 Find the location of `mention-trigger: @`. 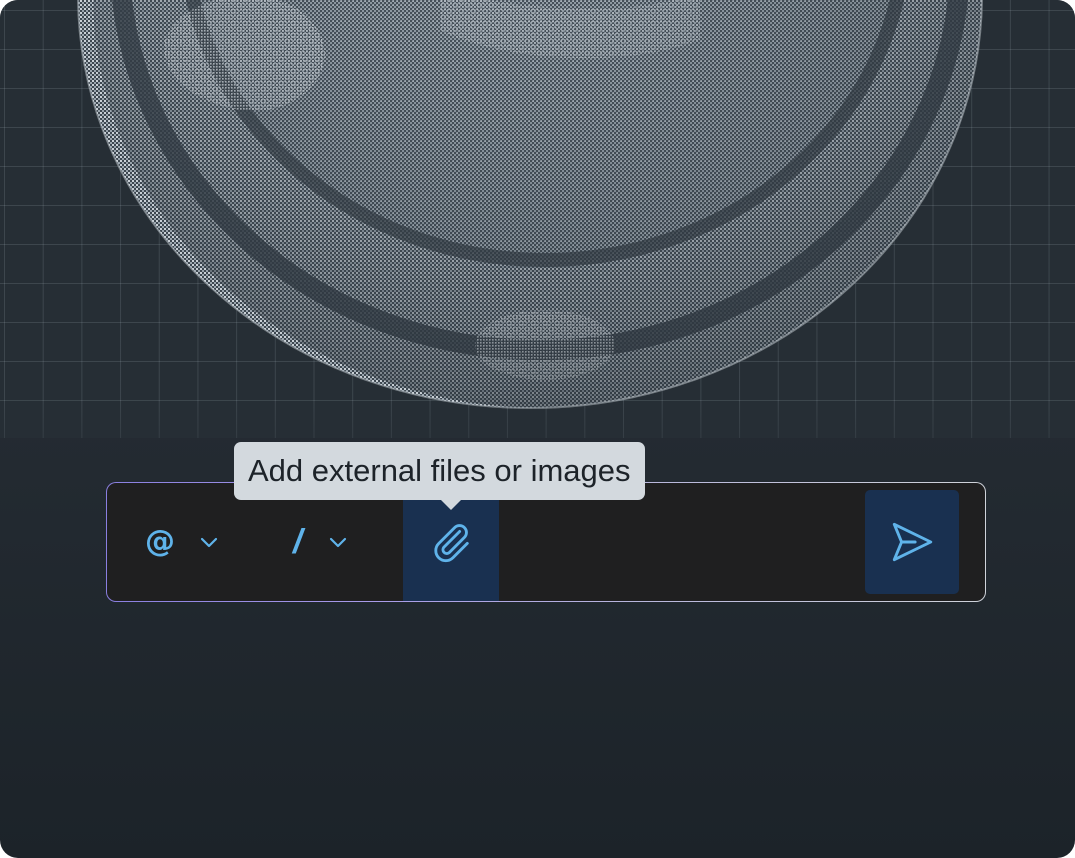

mention-trigger: @ is located at coordinates (160, 541).